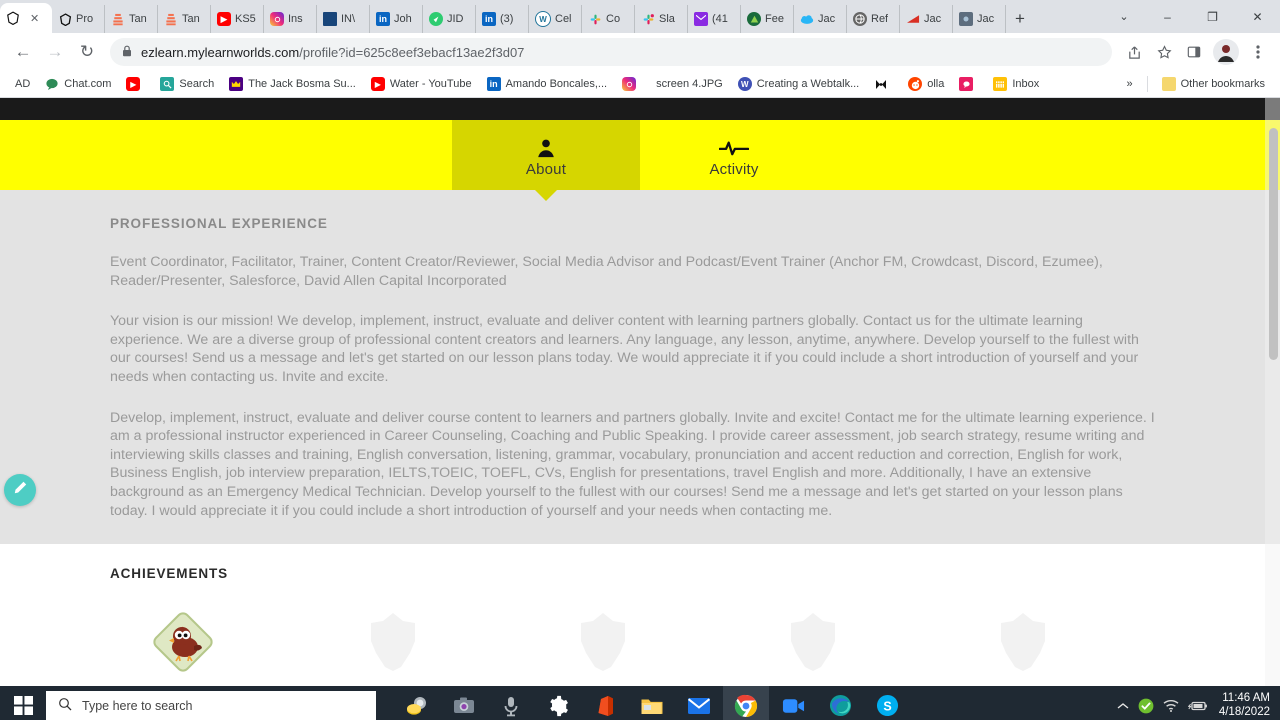 The width and height of the screenshot is (1280, 720). Describe the element at coordinates (746, 703) in the screenshot. I see `chrome-icon` at that location.